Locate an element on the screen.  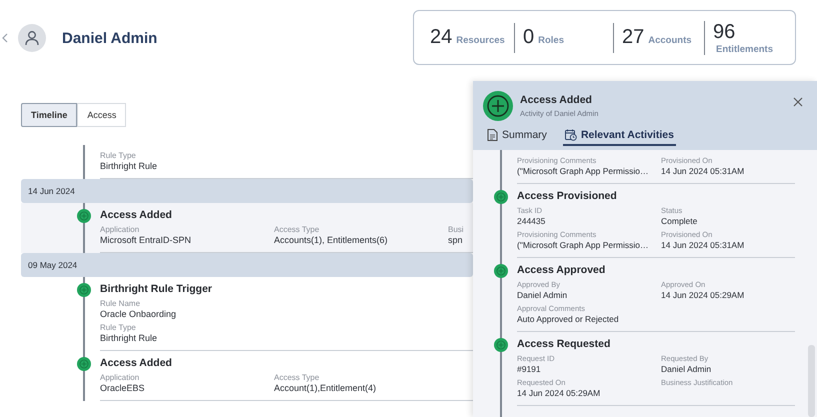
panel-tab: Relevant Activities is located at coordinates (619, 136).